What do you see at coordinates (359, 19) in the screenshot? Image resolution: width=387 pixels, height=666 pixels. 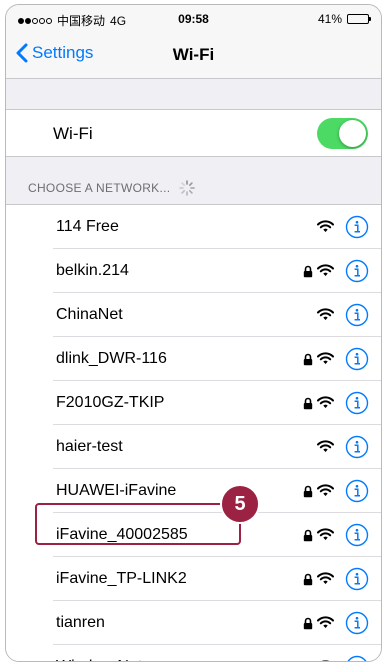 I see `battery-icon` at bounding box center [359, 19].